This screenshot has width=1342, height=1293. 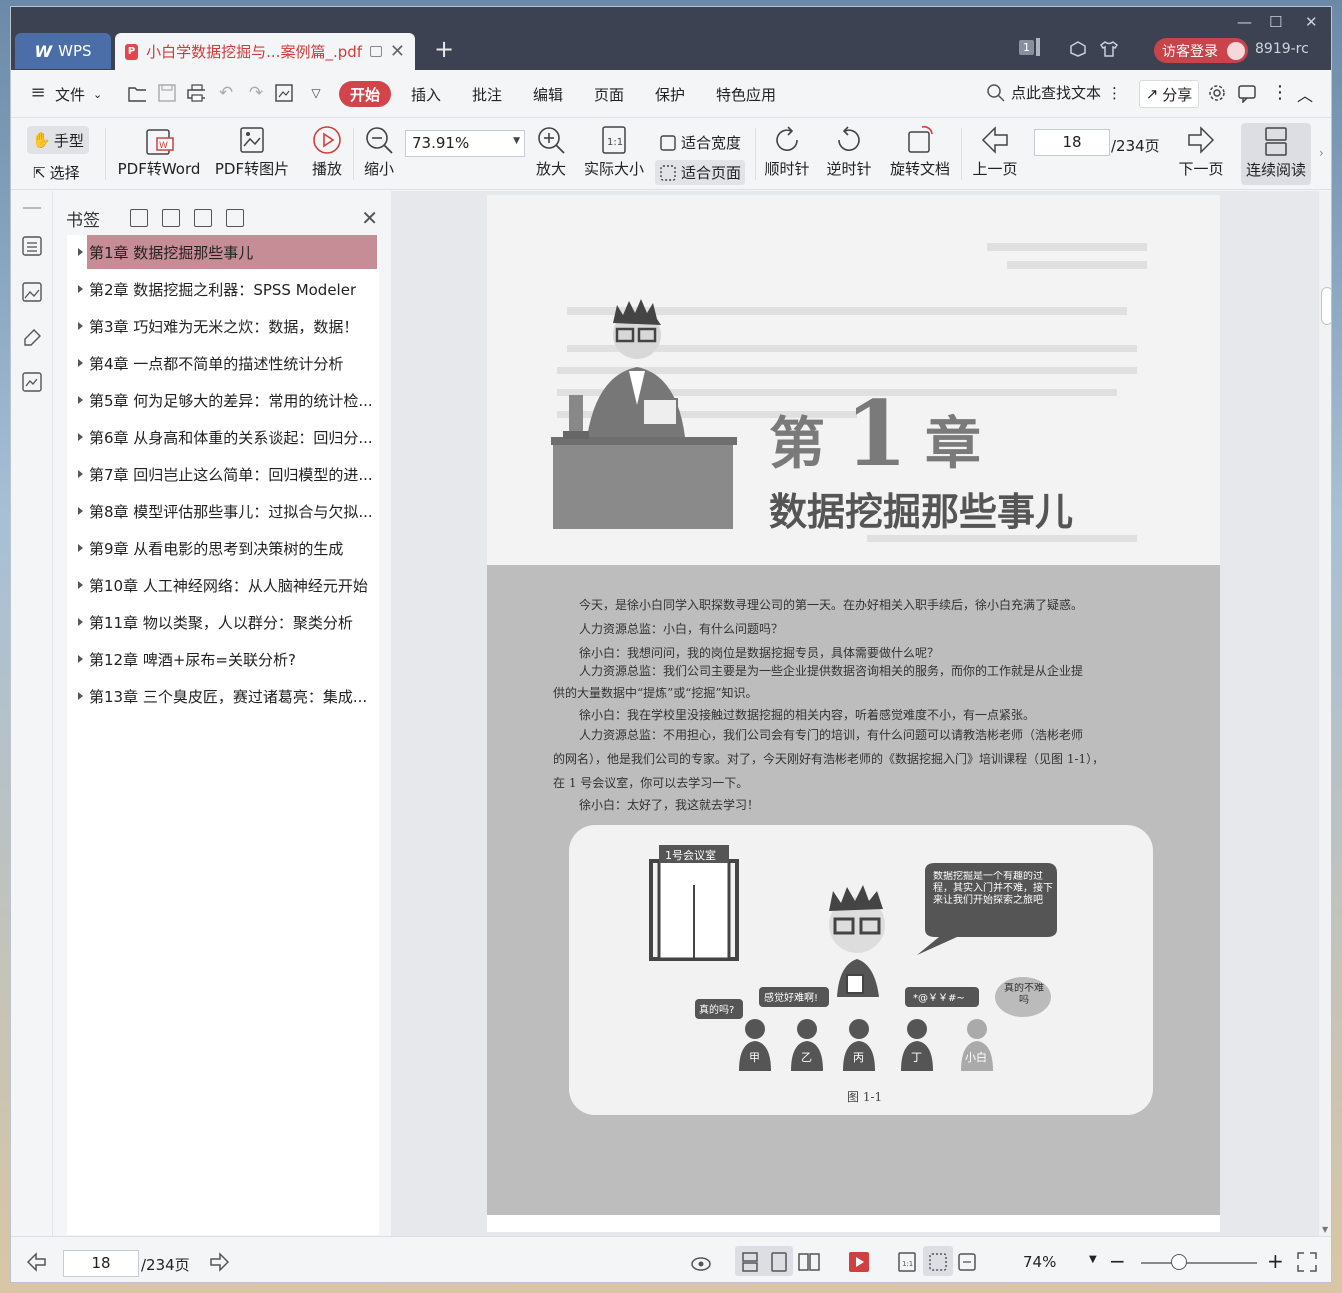 I want to click on single-page-view-icon, so click(x=779, y=1262).